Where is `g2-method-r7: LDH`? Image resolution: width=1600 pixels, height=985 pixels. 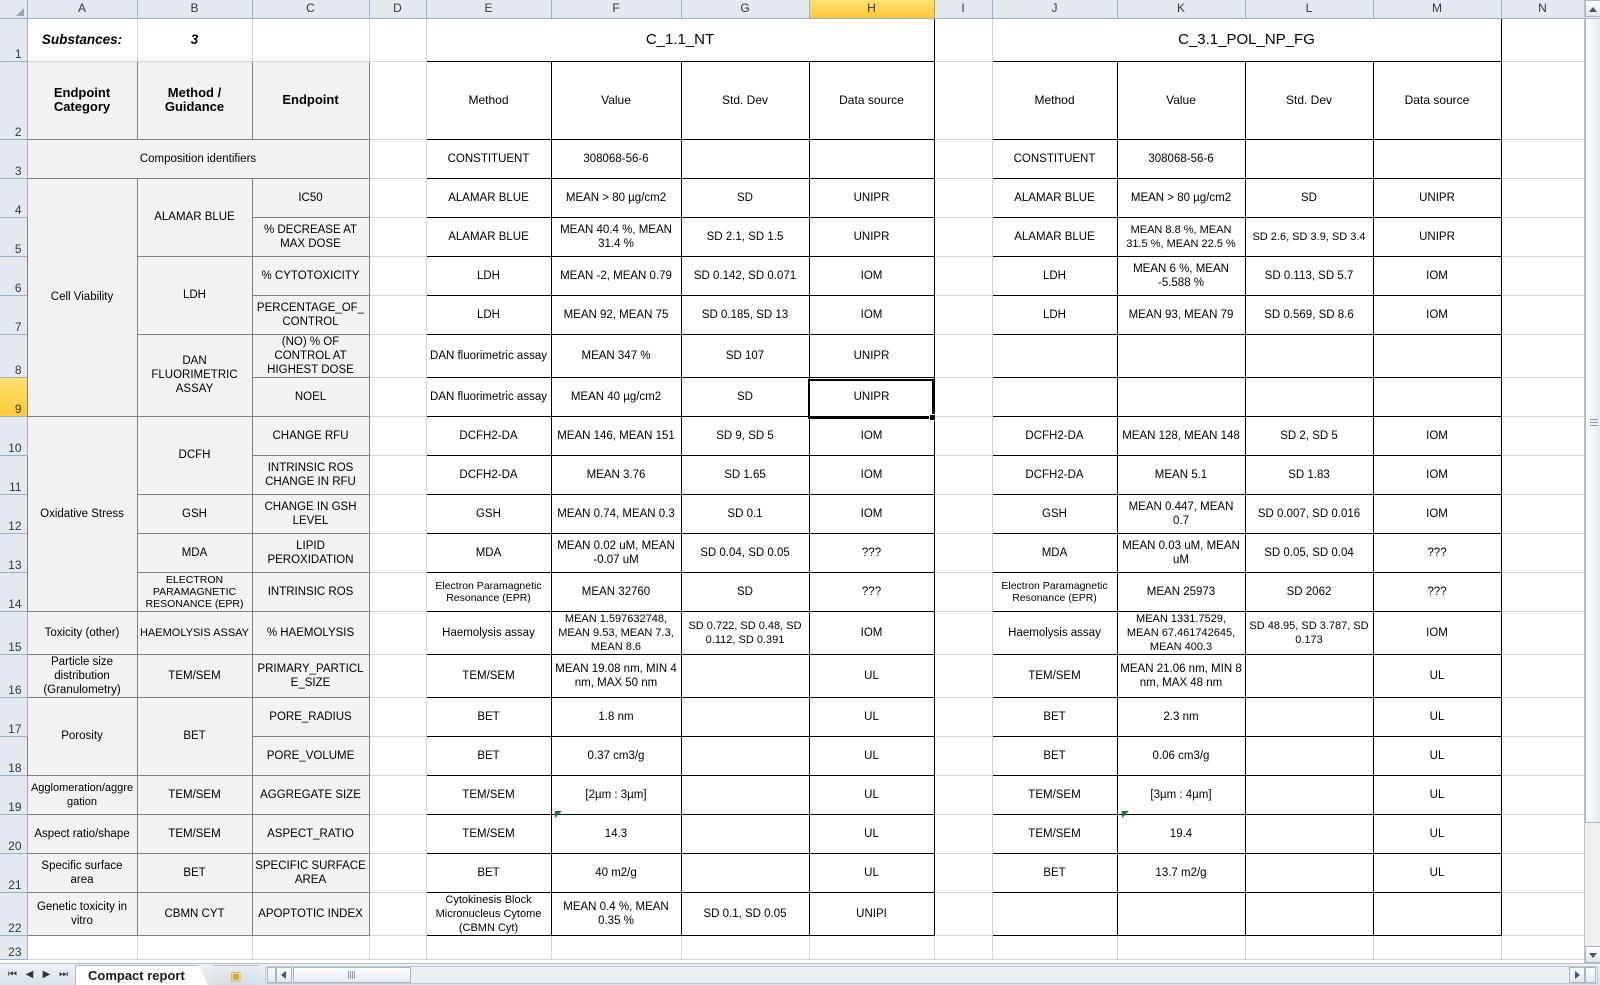 g2-method-r7: LDH is located at coordinates (1054, 314).